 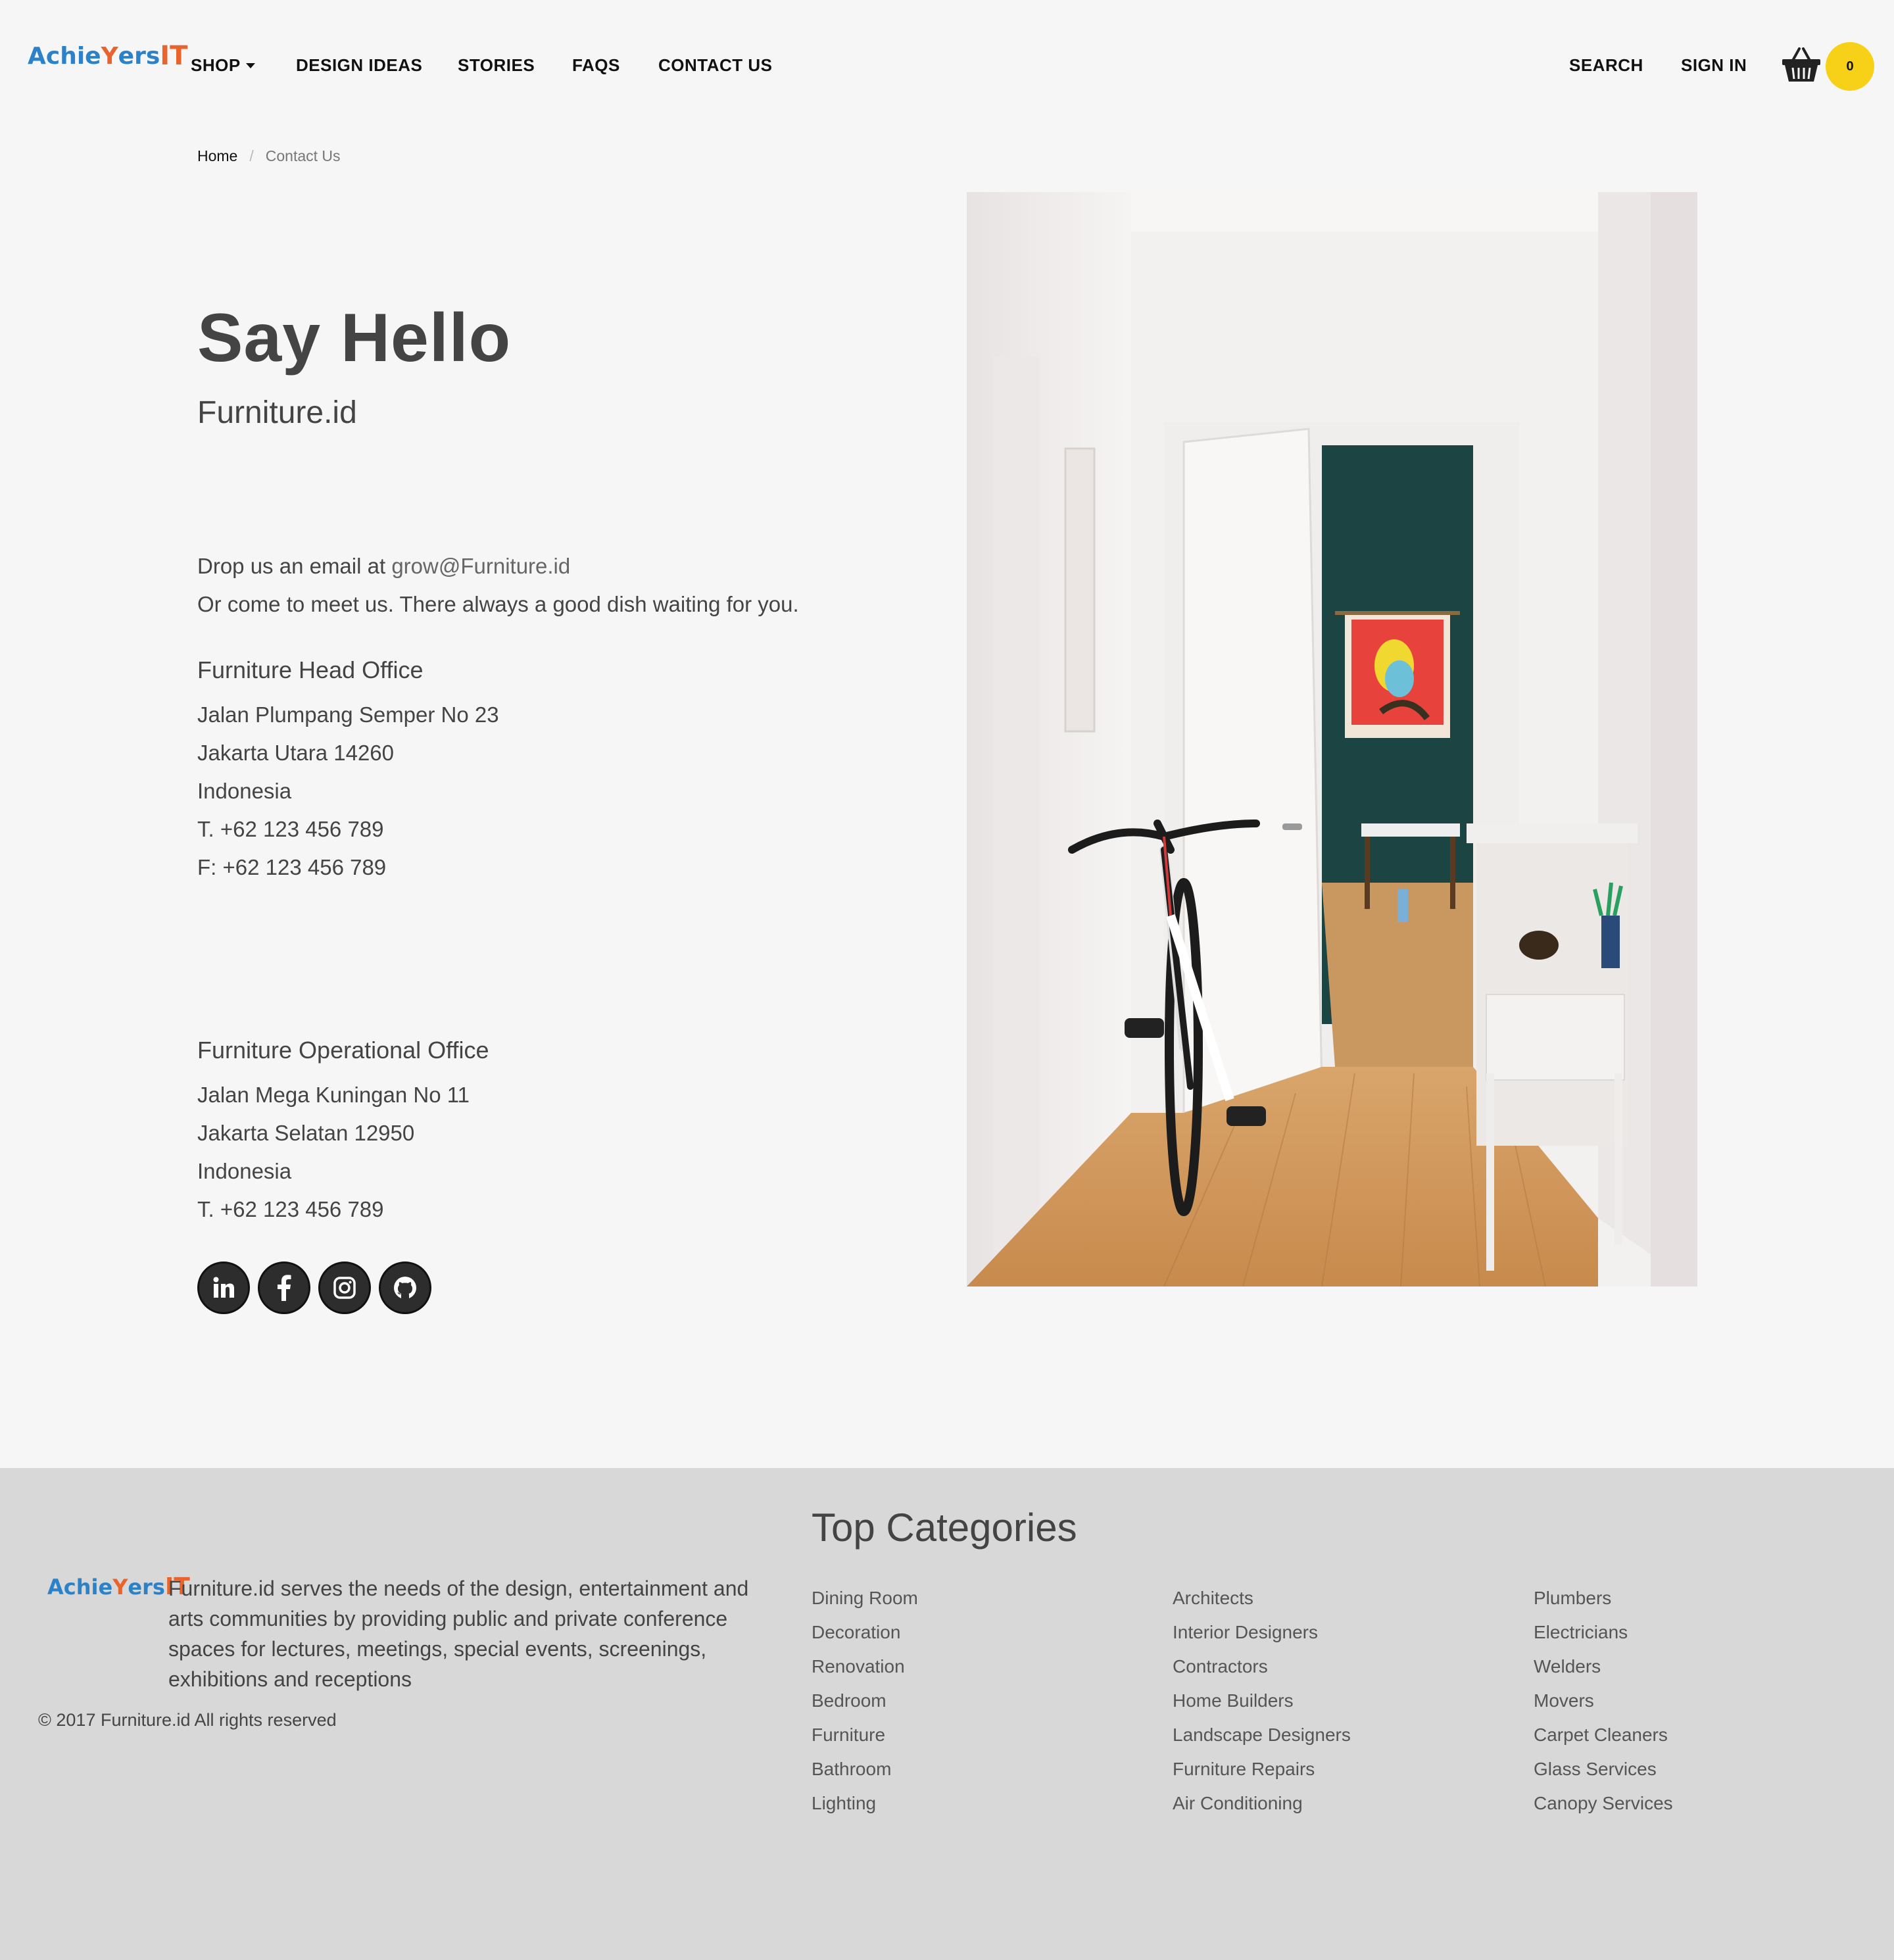 What do you see at coordinates (294, 566) in the screenshot?
I see `email-prefix: Drop us an email at` at bounding box center [294, 566].